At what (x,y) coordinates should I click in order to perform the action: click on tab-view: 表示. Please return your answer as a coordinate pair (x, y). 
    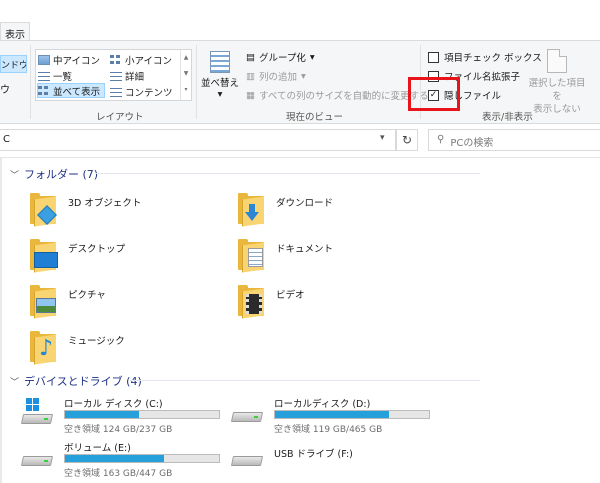
    Looking at the image, I should click on (15, 31).